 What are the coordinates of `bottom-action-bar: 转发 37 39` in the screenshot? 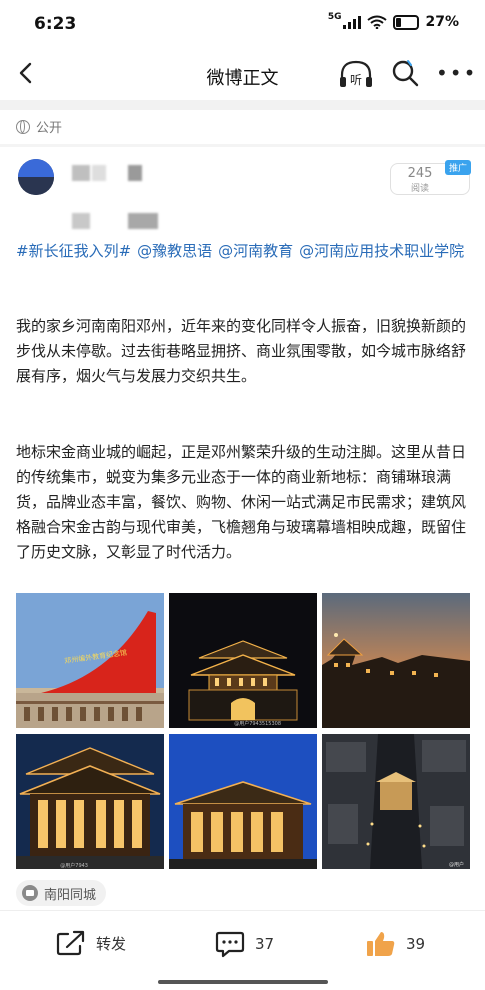 It's located at (242, 950).